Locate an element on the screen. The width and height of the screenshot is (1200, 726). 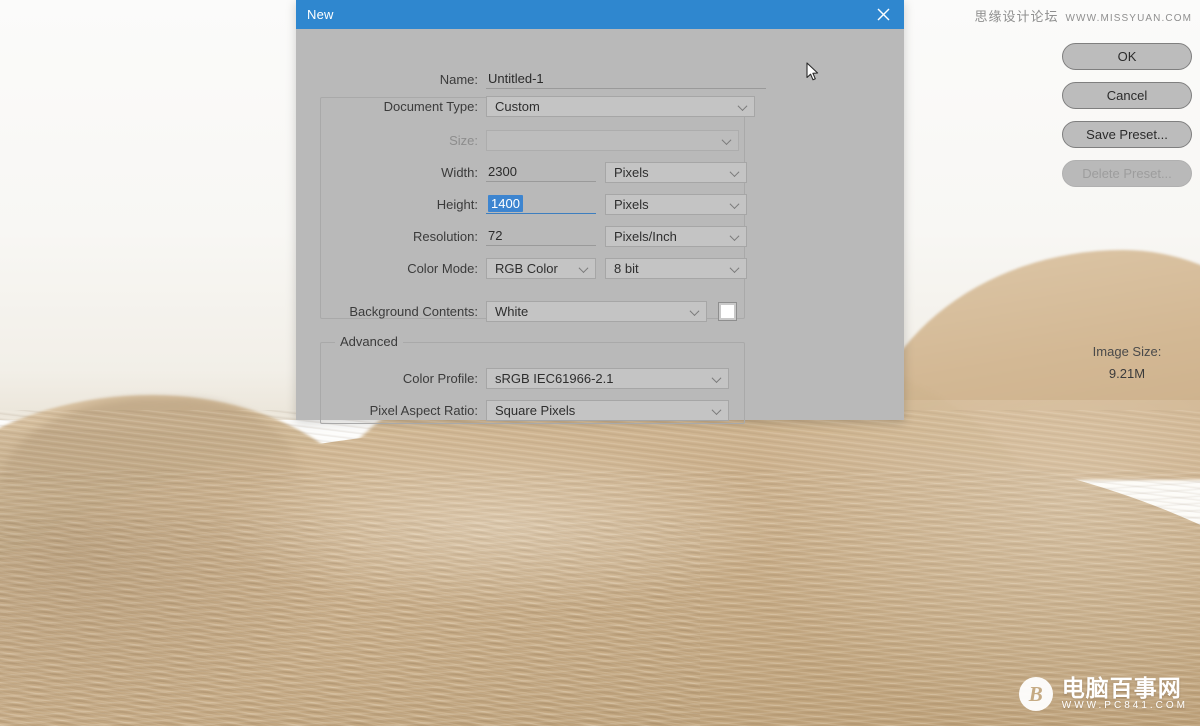
cancel-button: Cancel is located at coordinates (1127, 95).